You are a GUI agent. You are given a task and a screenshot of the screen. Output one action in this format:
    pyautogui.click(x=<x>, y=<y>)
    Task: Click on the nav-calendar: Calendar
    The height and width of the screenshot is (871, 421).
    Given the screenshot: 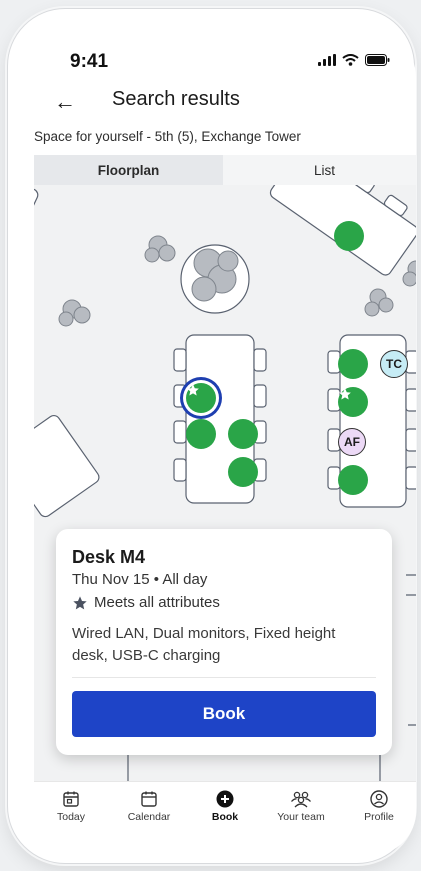 What is the action you would take?
    pyautogui.click(x=149, y=806)
    